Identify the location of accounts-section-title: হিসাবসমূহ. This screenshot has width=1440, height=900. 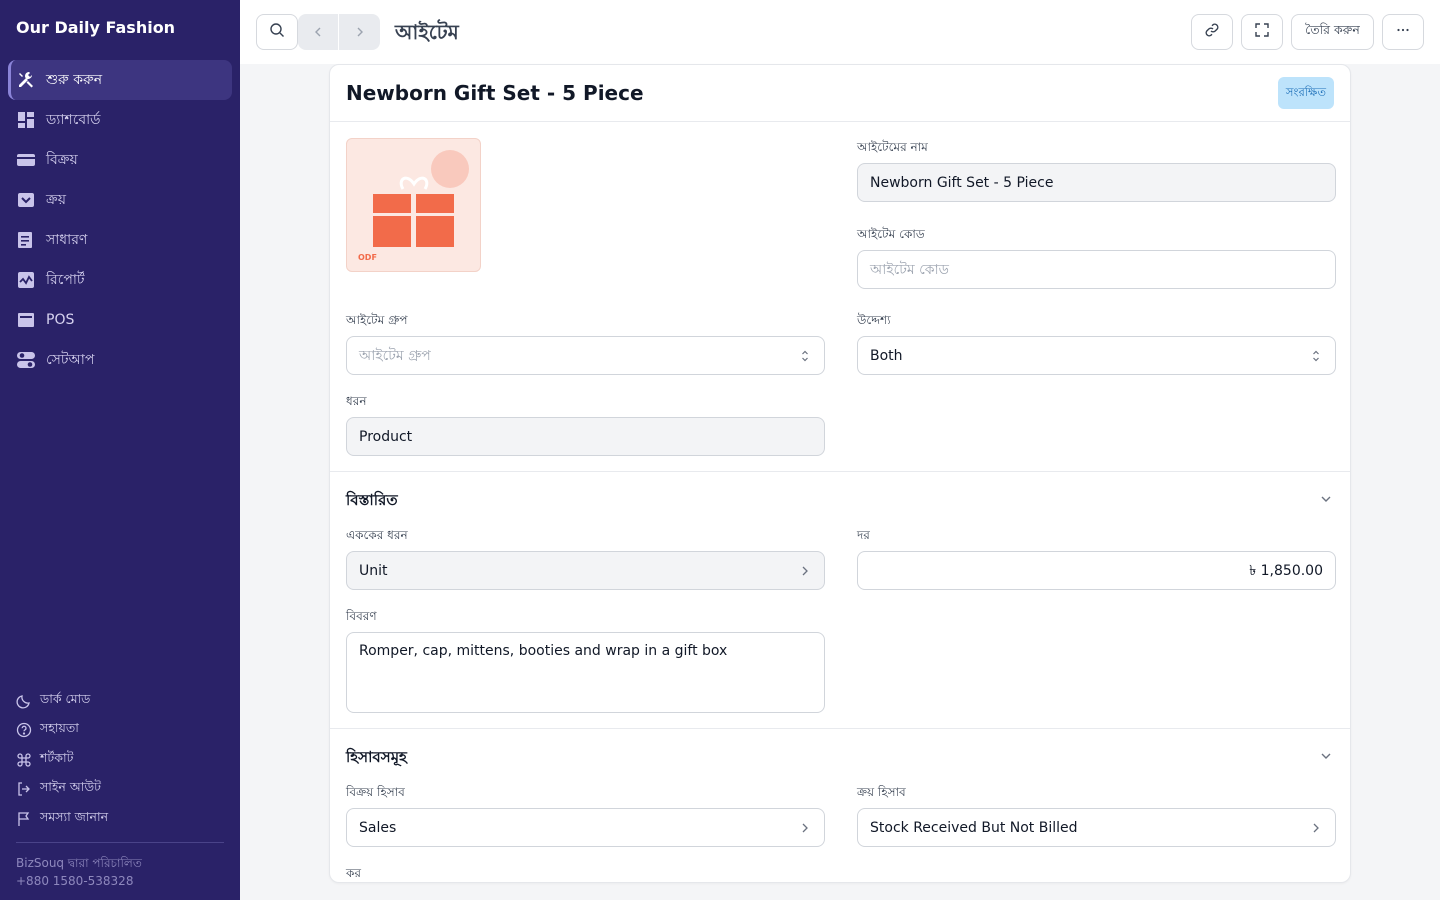
(376, 757).